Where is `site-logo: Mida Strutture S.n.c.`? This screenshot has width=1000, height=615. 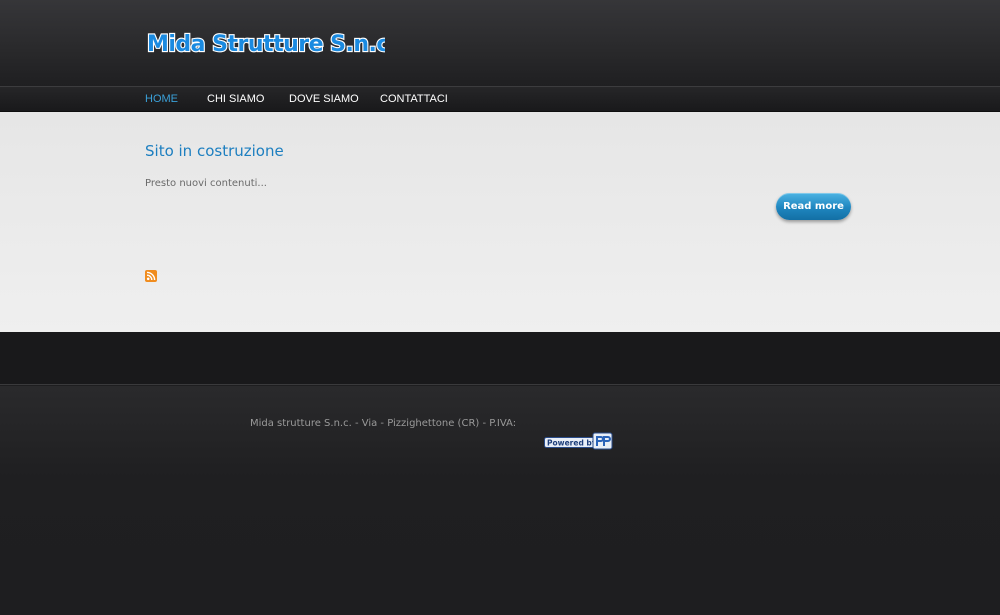
site-logo: Mida Strutture S.n.c. is located at coordinates (265, 43).